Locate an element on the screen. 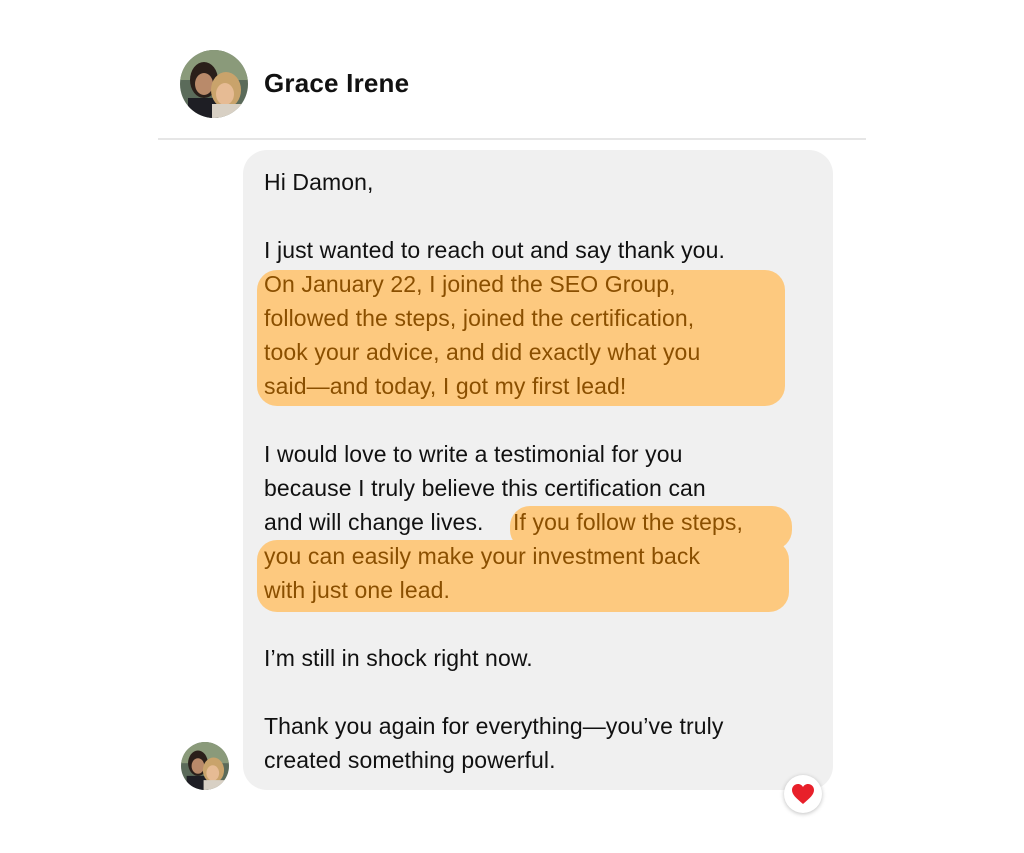 The image size is (1024, 853). heart-reaction is located at coordinates (803, 794).